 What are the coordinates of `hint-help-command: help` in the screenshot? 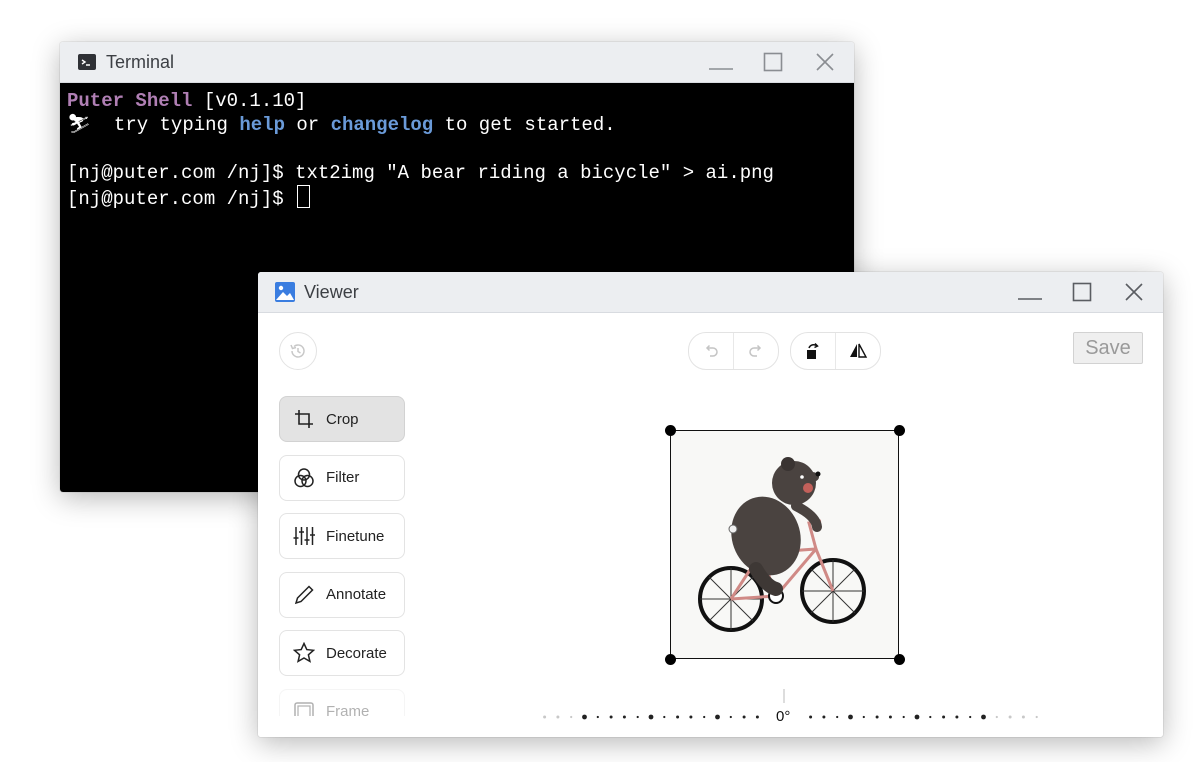 It's located at (262, 125).